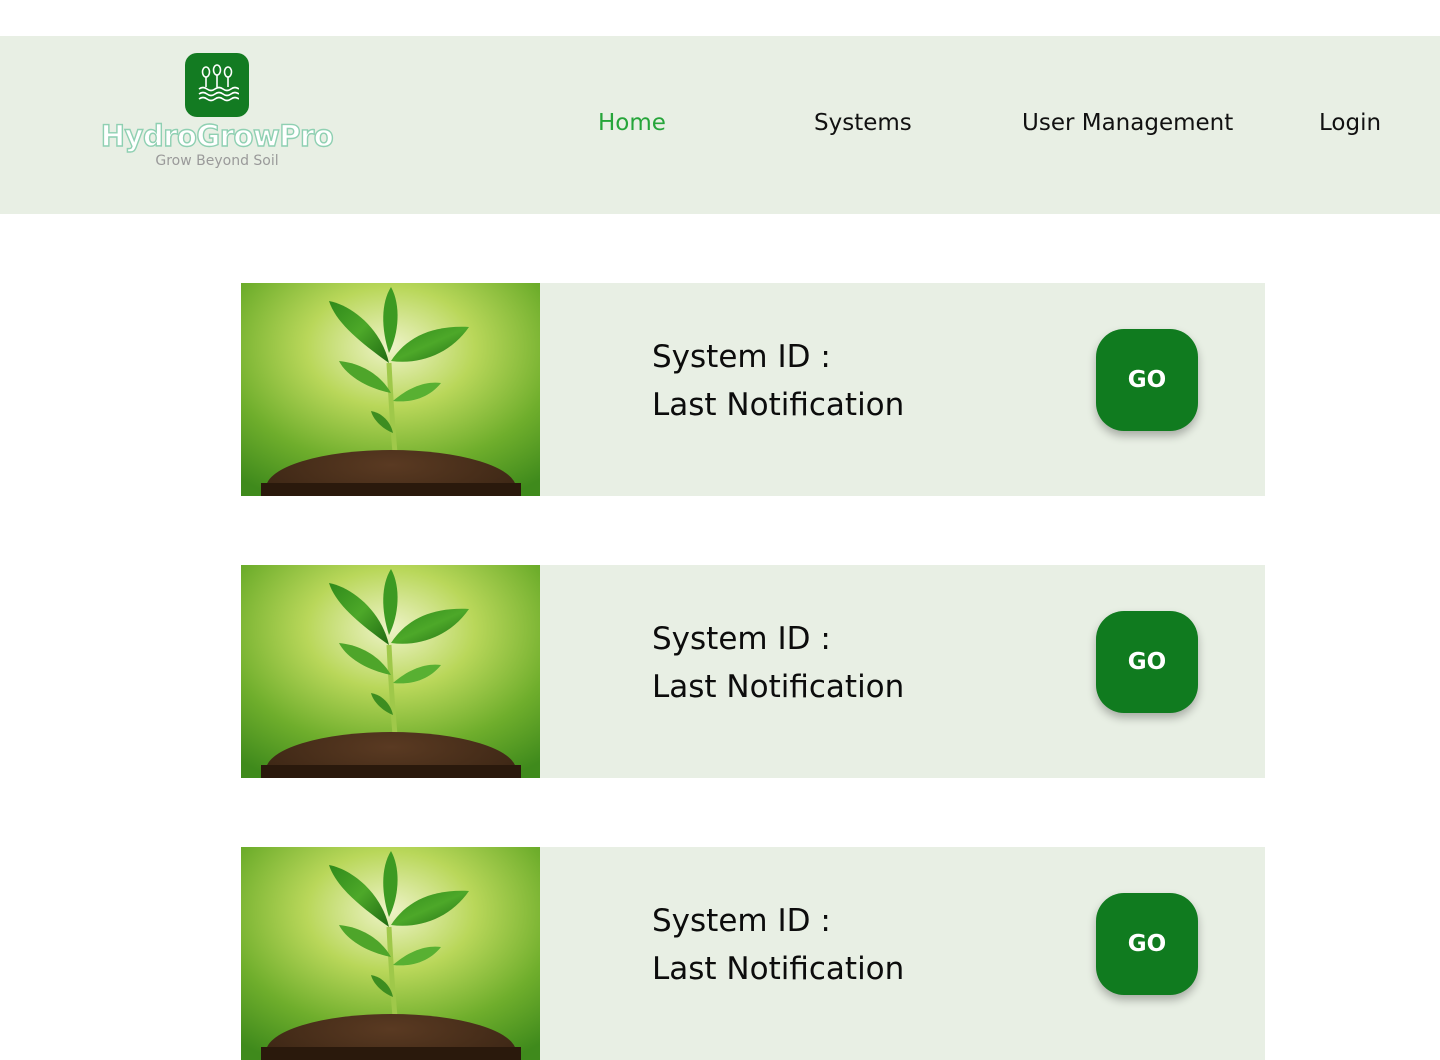 The width and height of the screenshot is (1440, 1060). Describe the element at coordinates (632, 123) in the screenshot. I see `nav-home: Home` at that location.